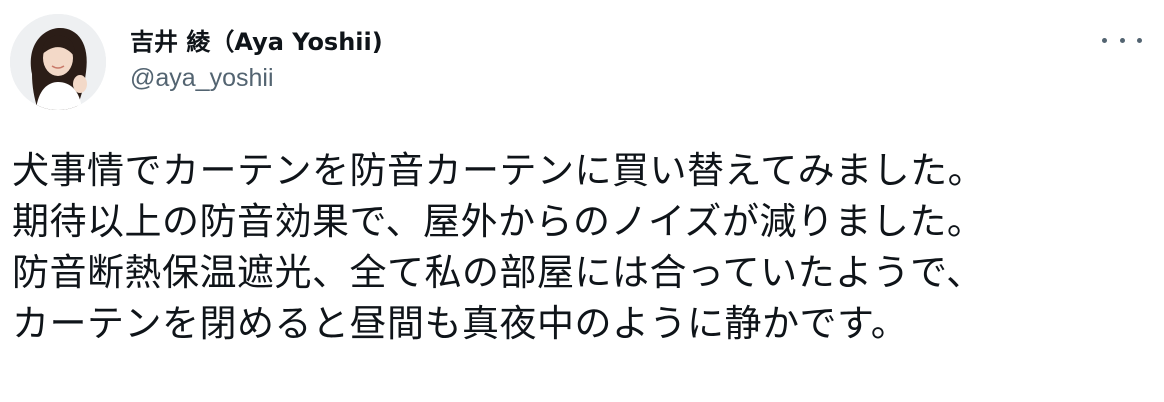 The width and height of the screenshot is (1164, 402). I want to click on author-handle: @aya_yoshii, so click(256, 78).